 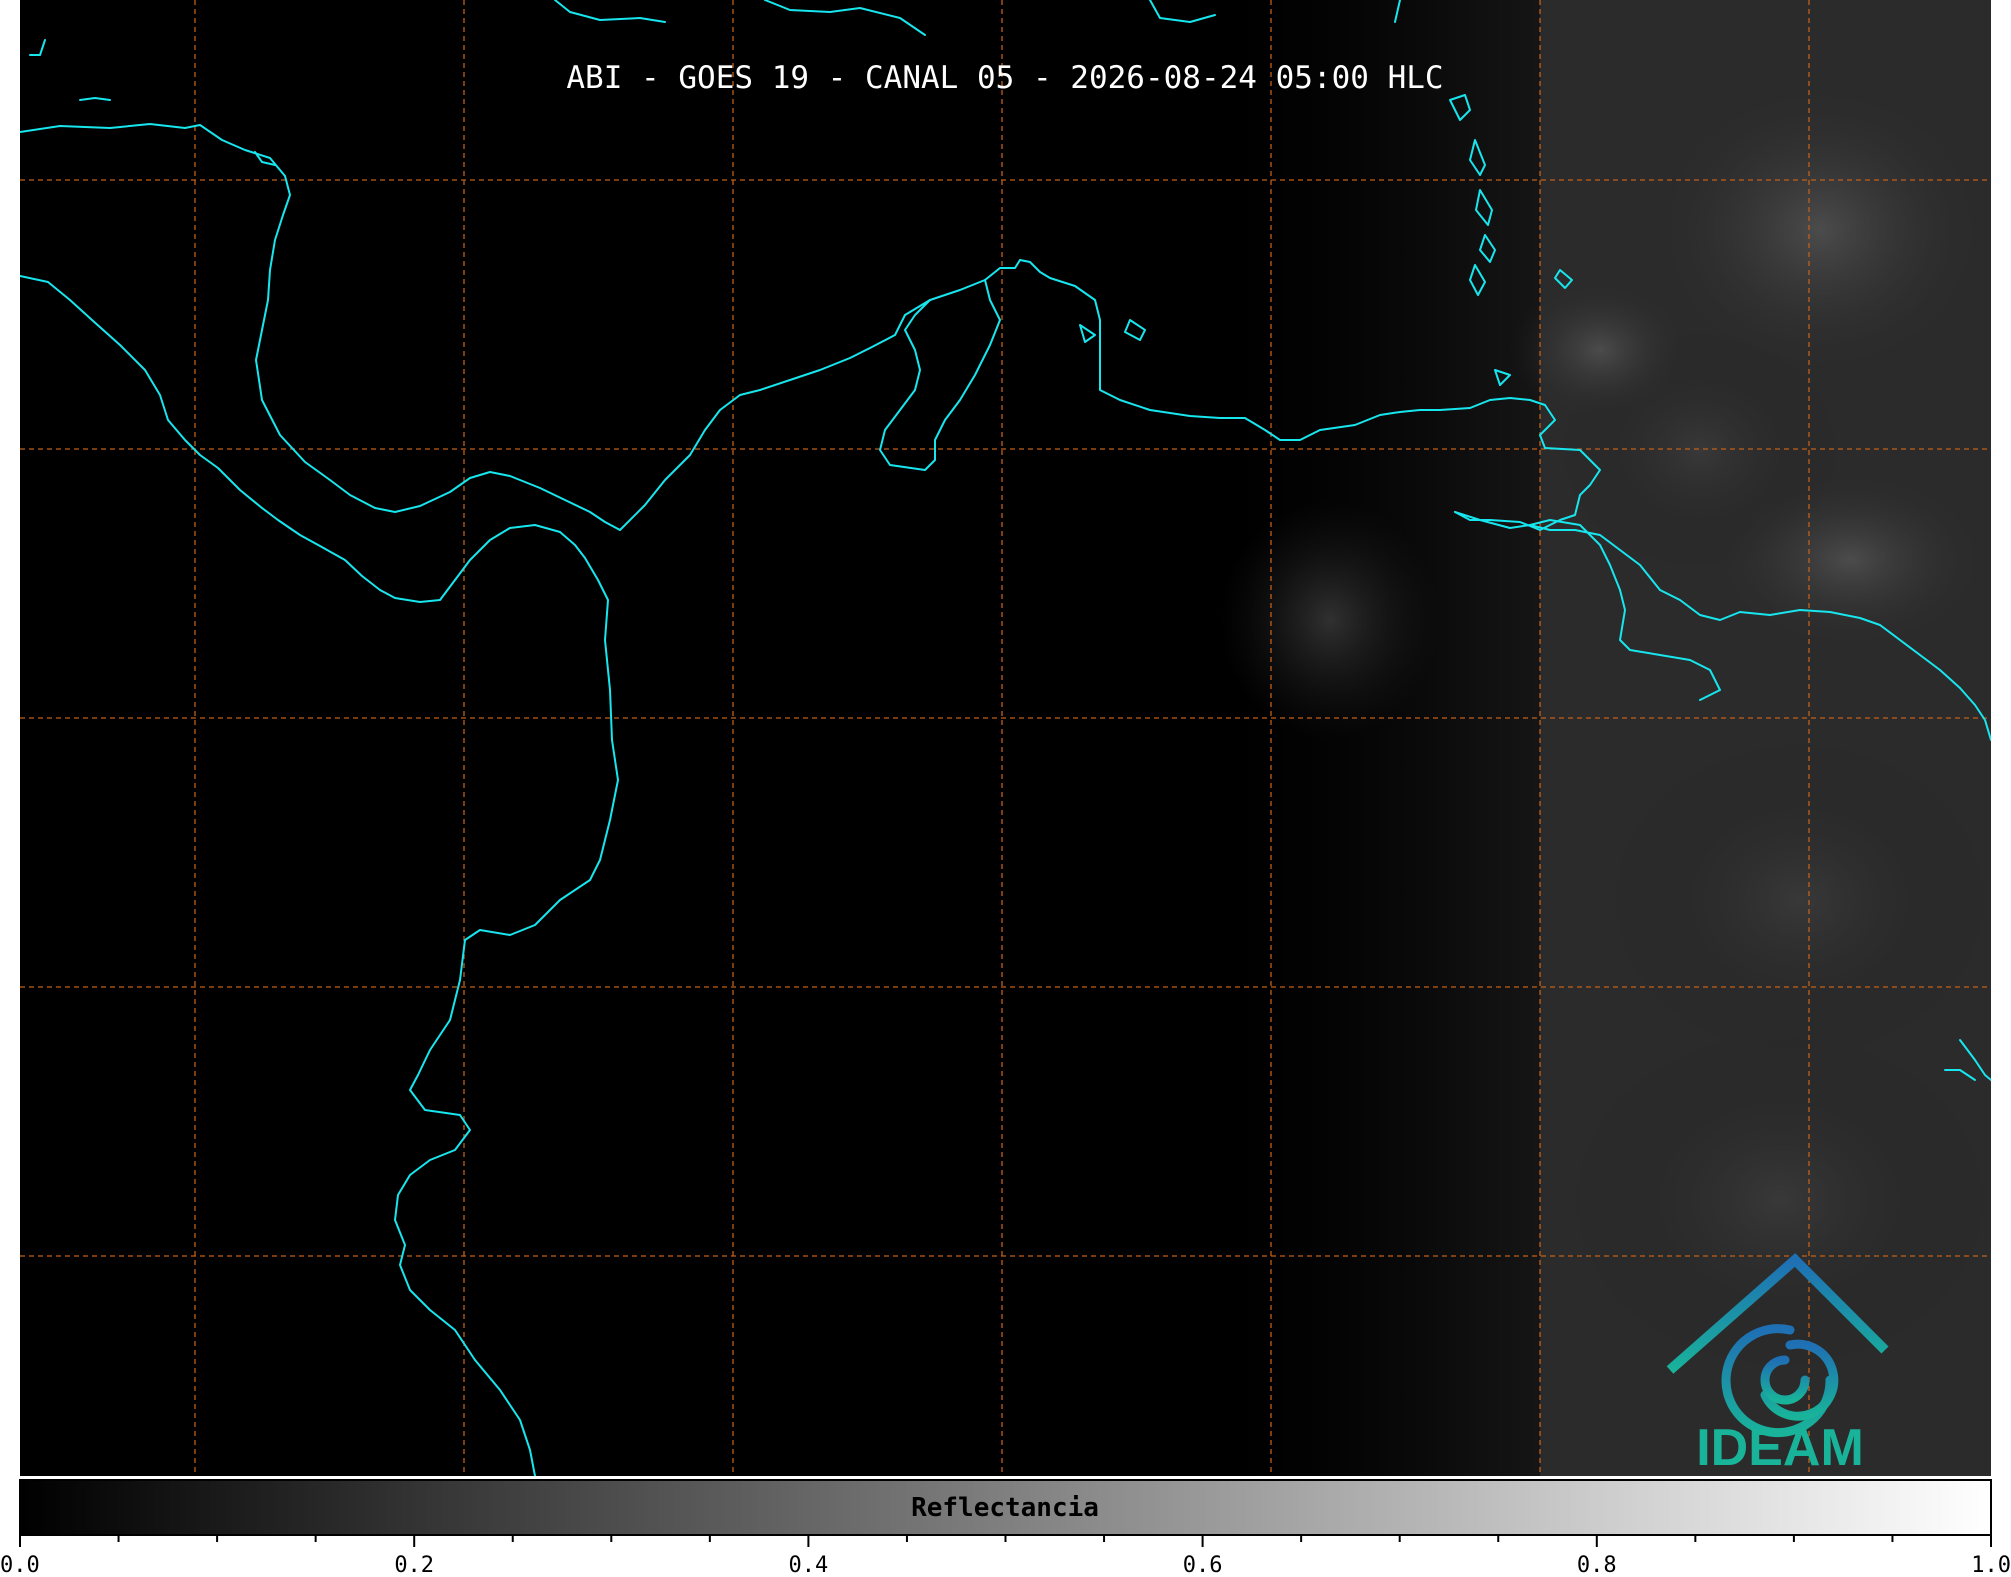 I want to click on colorbar-tick-labels: 0.0 0.2 0.4 0.6 0.8 1.0, so click(x=1005, y=1565).